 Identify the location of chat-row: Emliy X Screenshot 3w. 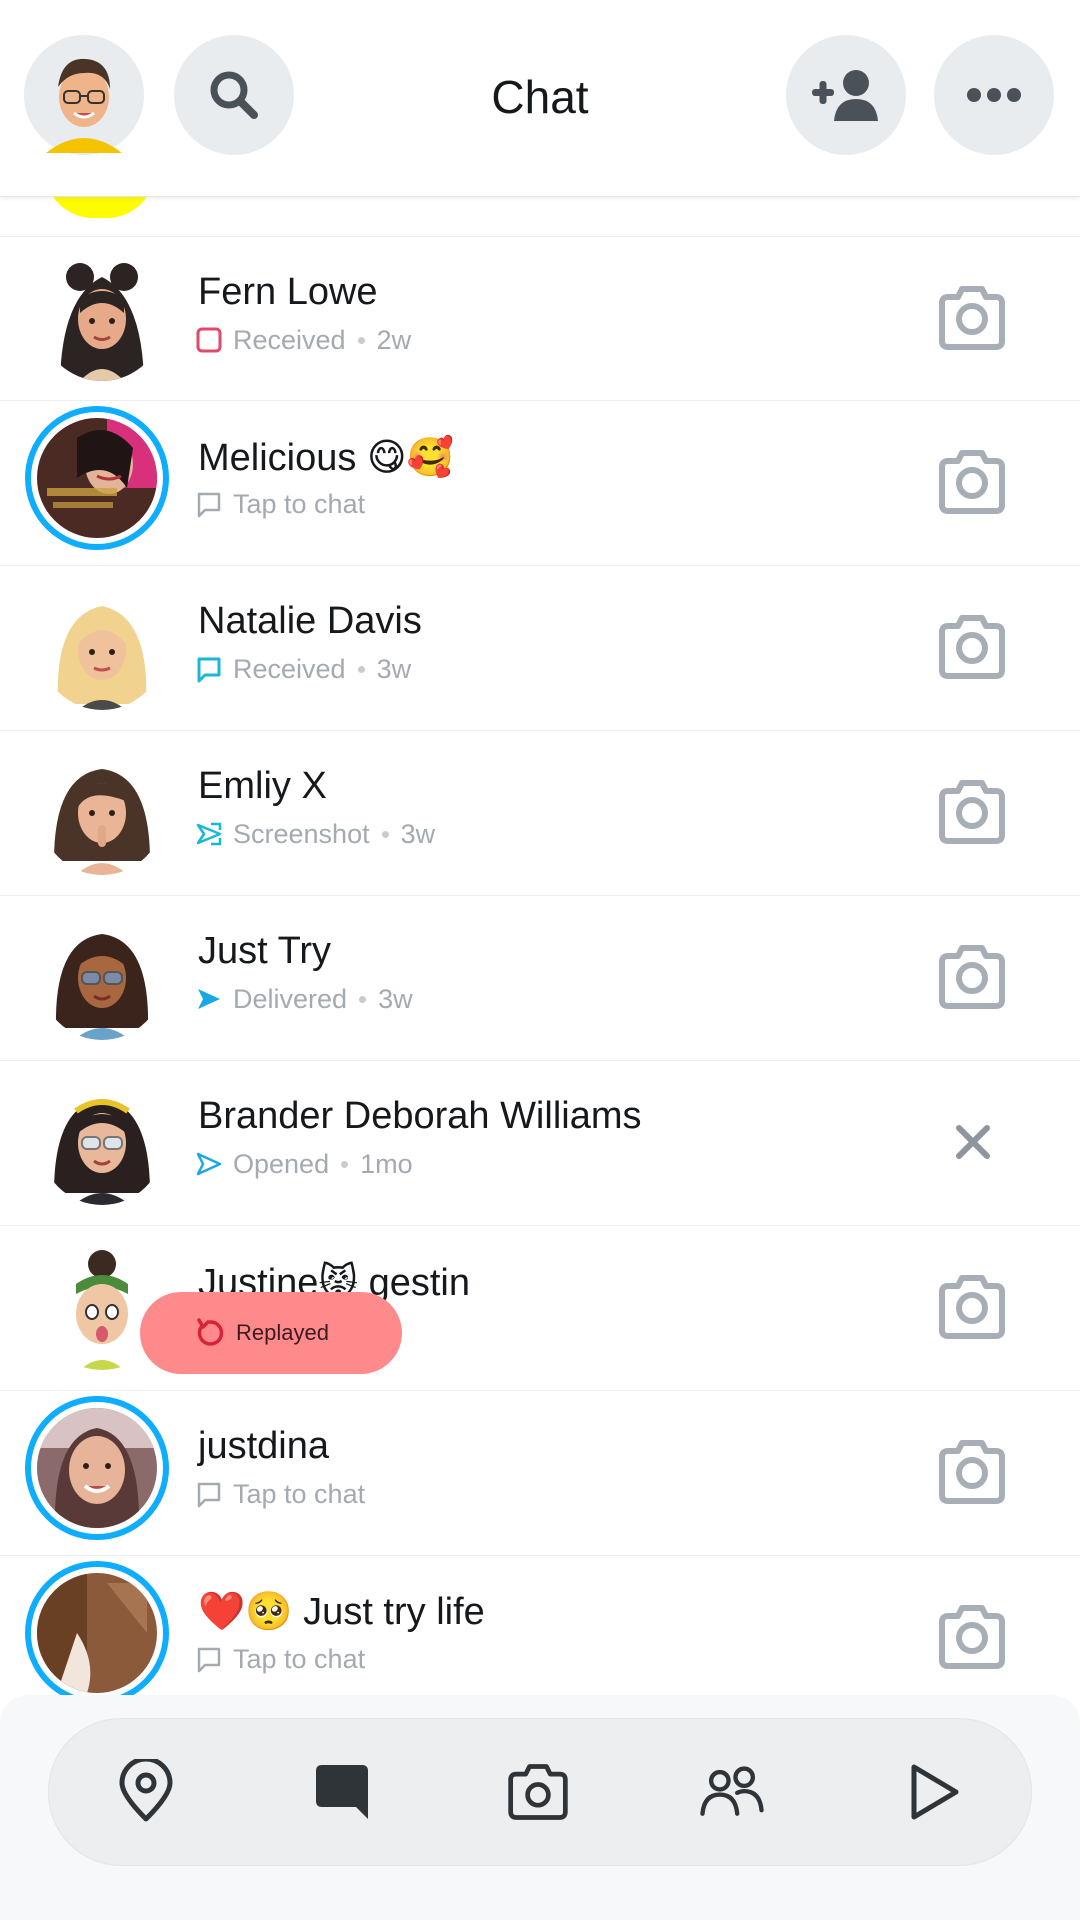
(540, 812).